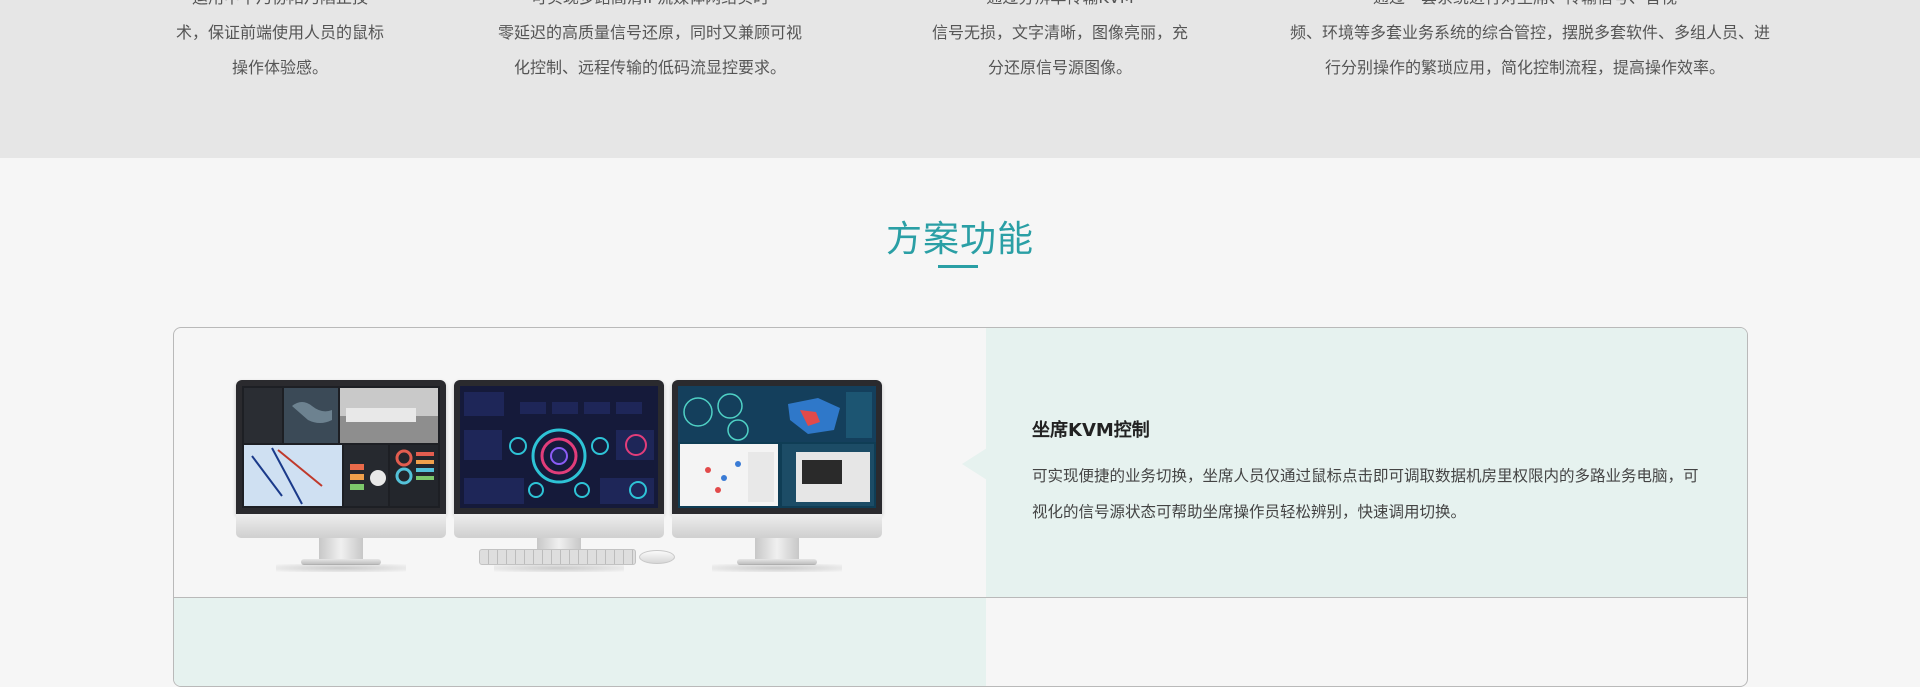 The width and height of the screenshot is (1920, 687). What do you see at coordinates (958, 266) in the screenshot?
I see `section-title-underline` at bounding box center [958, 266].